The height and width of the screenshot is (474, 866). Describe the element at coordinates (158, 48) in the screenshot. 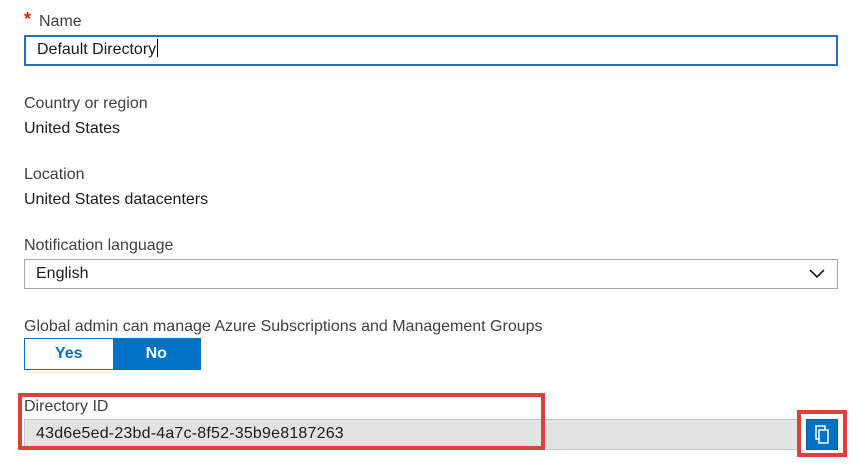

I see `text-caret` at that location.